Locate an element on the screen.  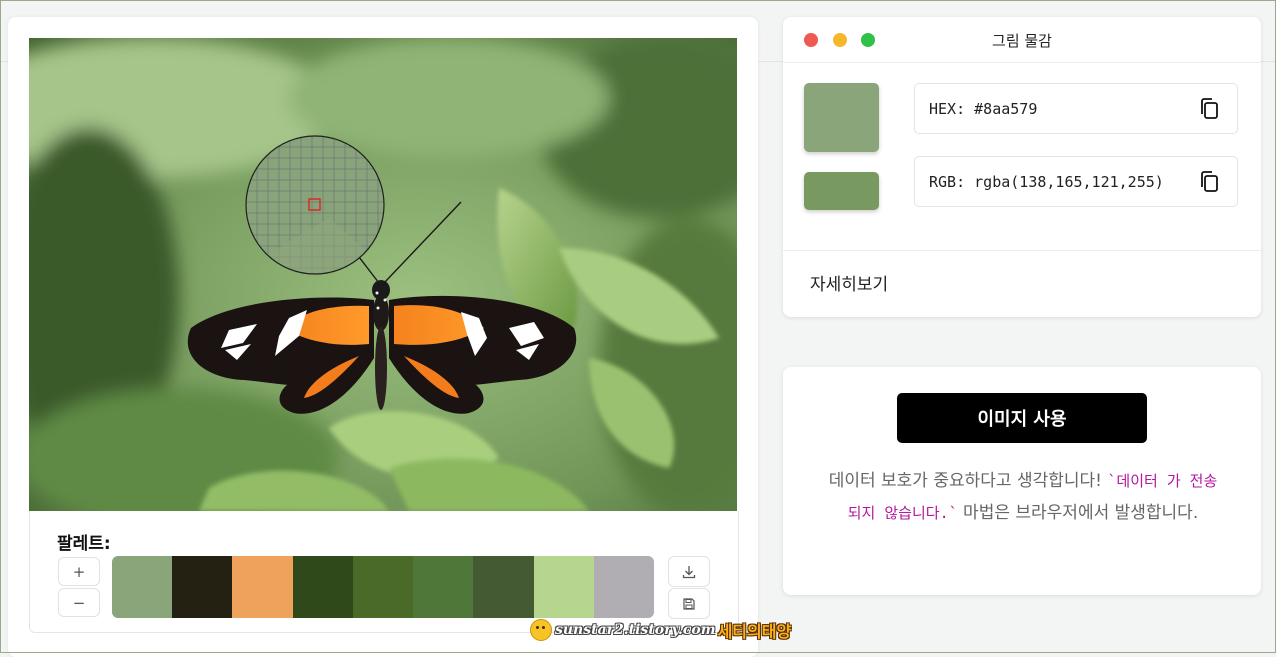
hex-value: HEX: #8aa579 is located at coordinates (983, 109).